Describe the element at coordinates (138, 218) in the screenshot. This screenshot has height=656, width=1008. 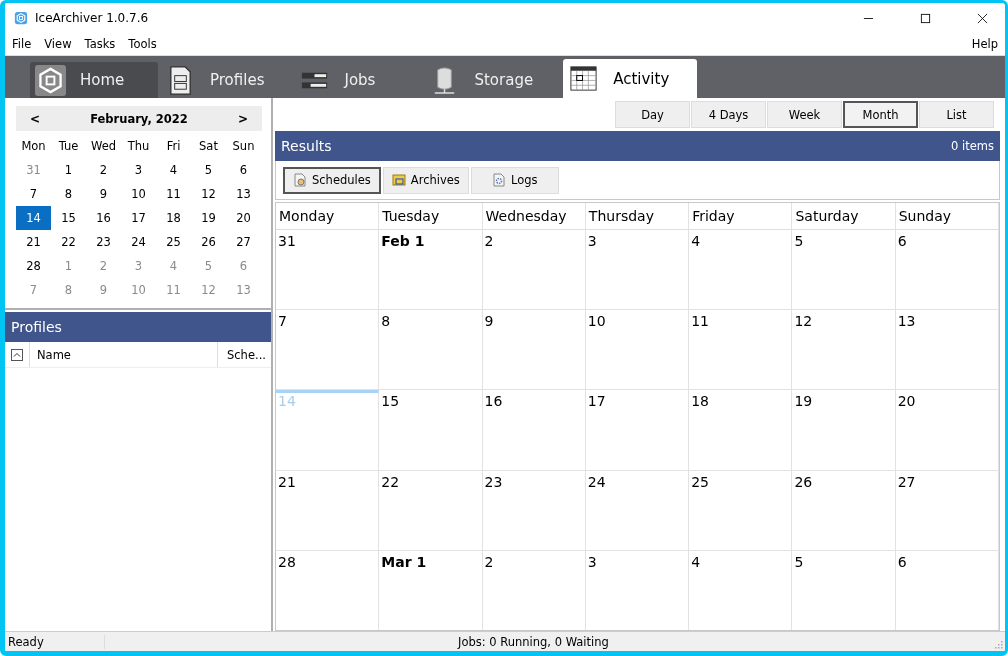
I see `calendar-day: 17` at that location.